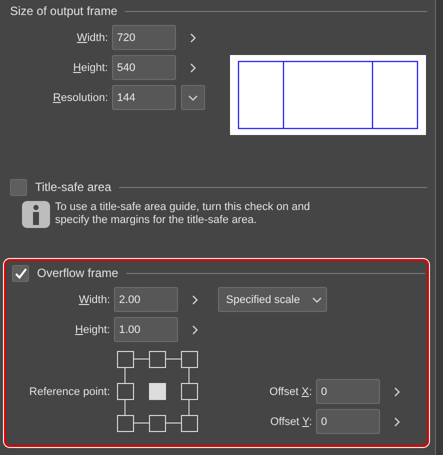  Describe the element at coordinates (36, 214) in the screenshot. I see `info-icon` at that location.